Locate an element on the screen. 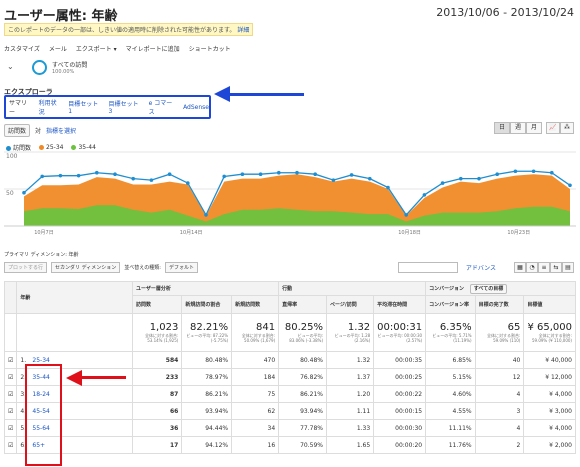 This screenshot has width=580, height=467. granularity-month: 月 is located at coordinates (534, 128).